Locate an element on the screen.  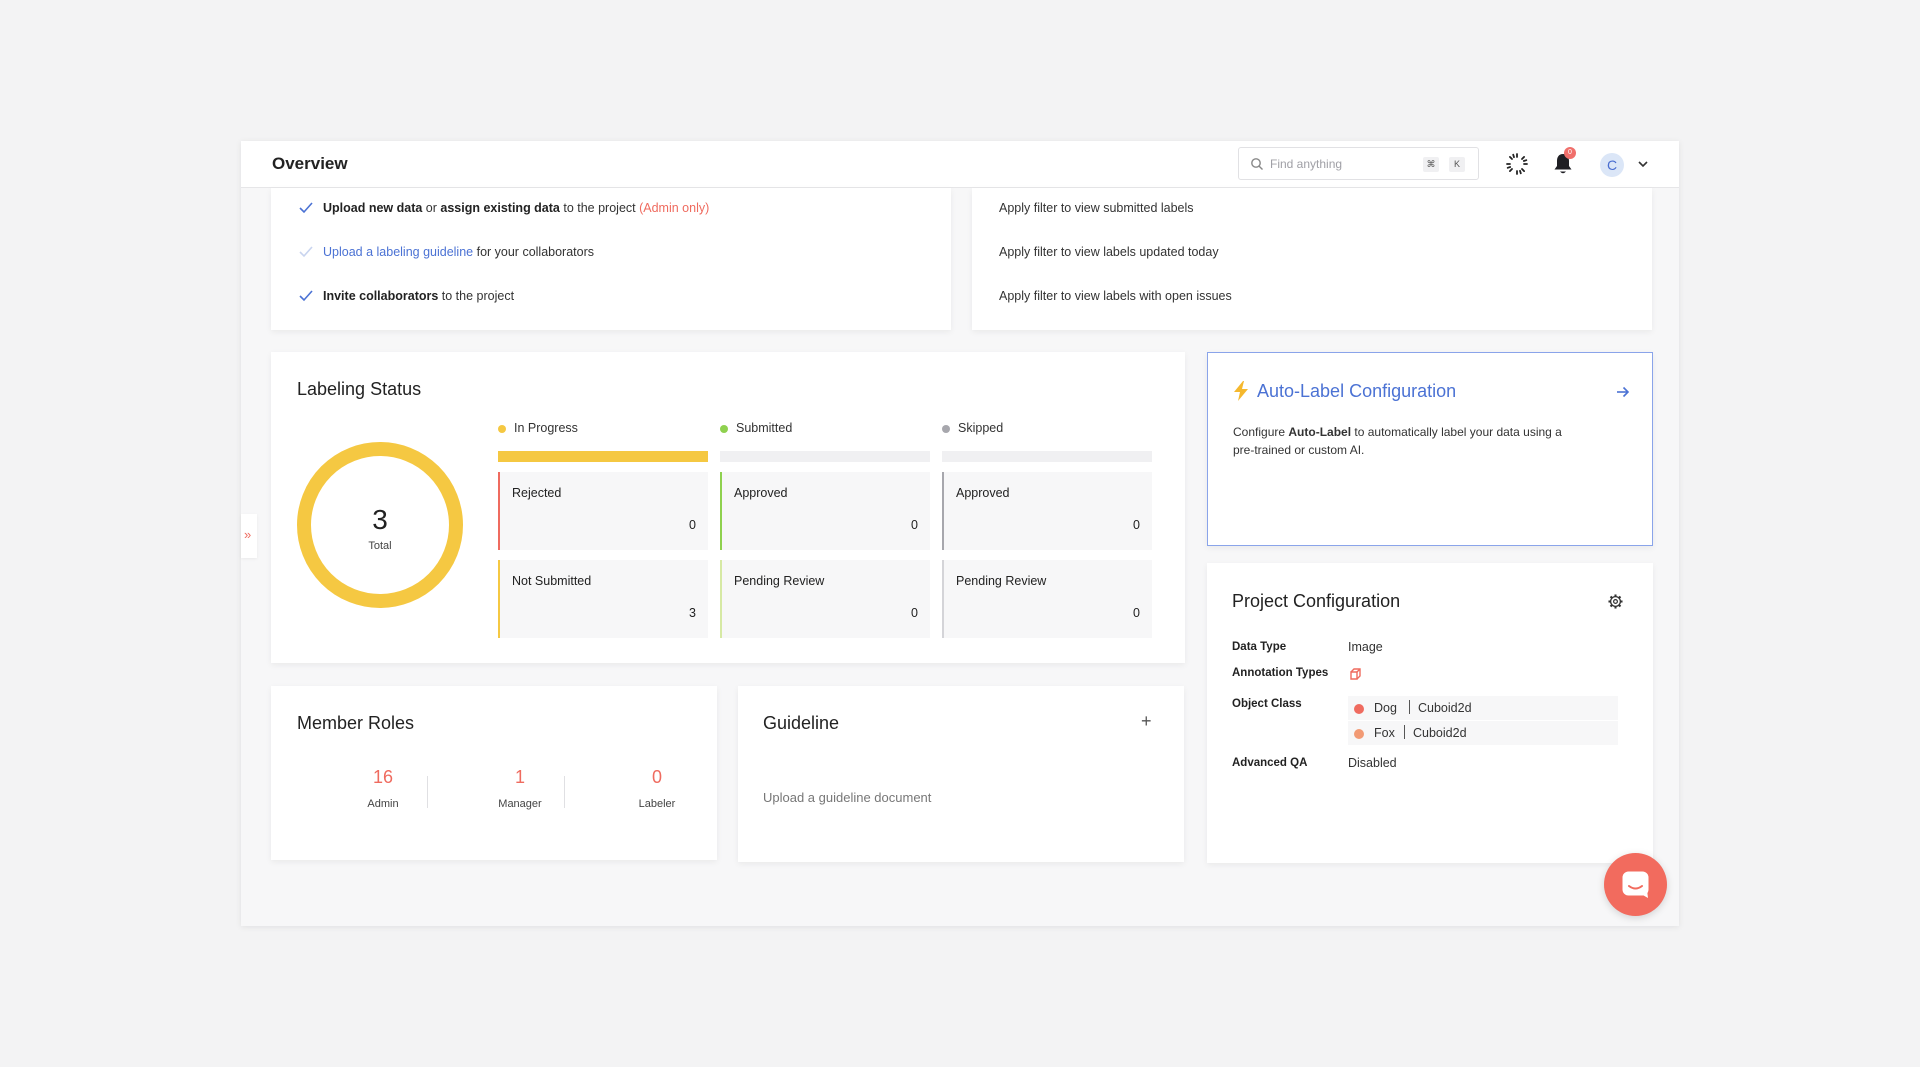
legend-label: Submitted is located at coordinates (764, 428).